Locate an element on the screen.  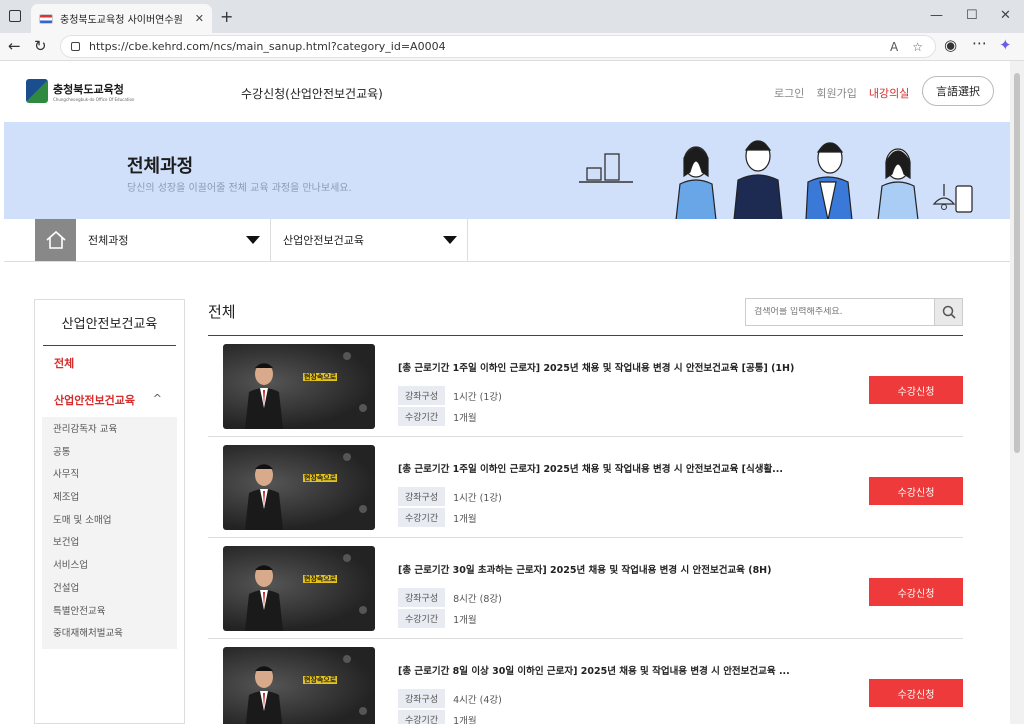
logo-text: 충청북도교육청 is located at coordinates (88, 89).